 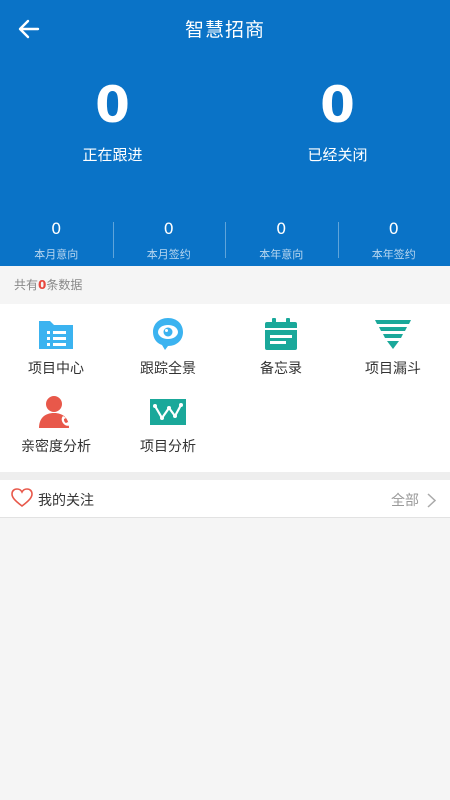 What do you see at coordinates (54, 412) in the screenshot?
I see `user-phone-icon` at bounding box center [54, 412].